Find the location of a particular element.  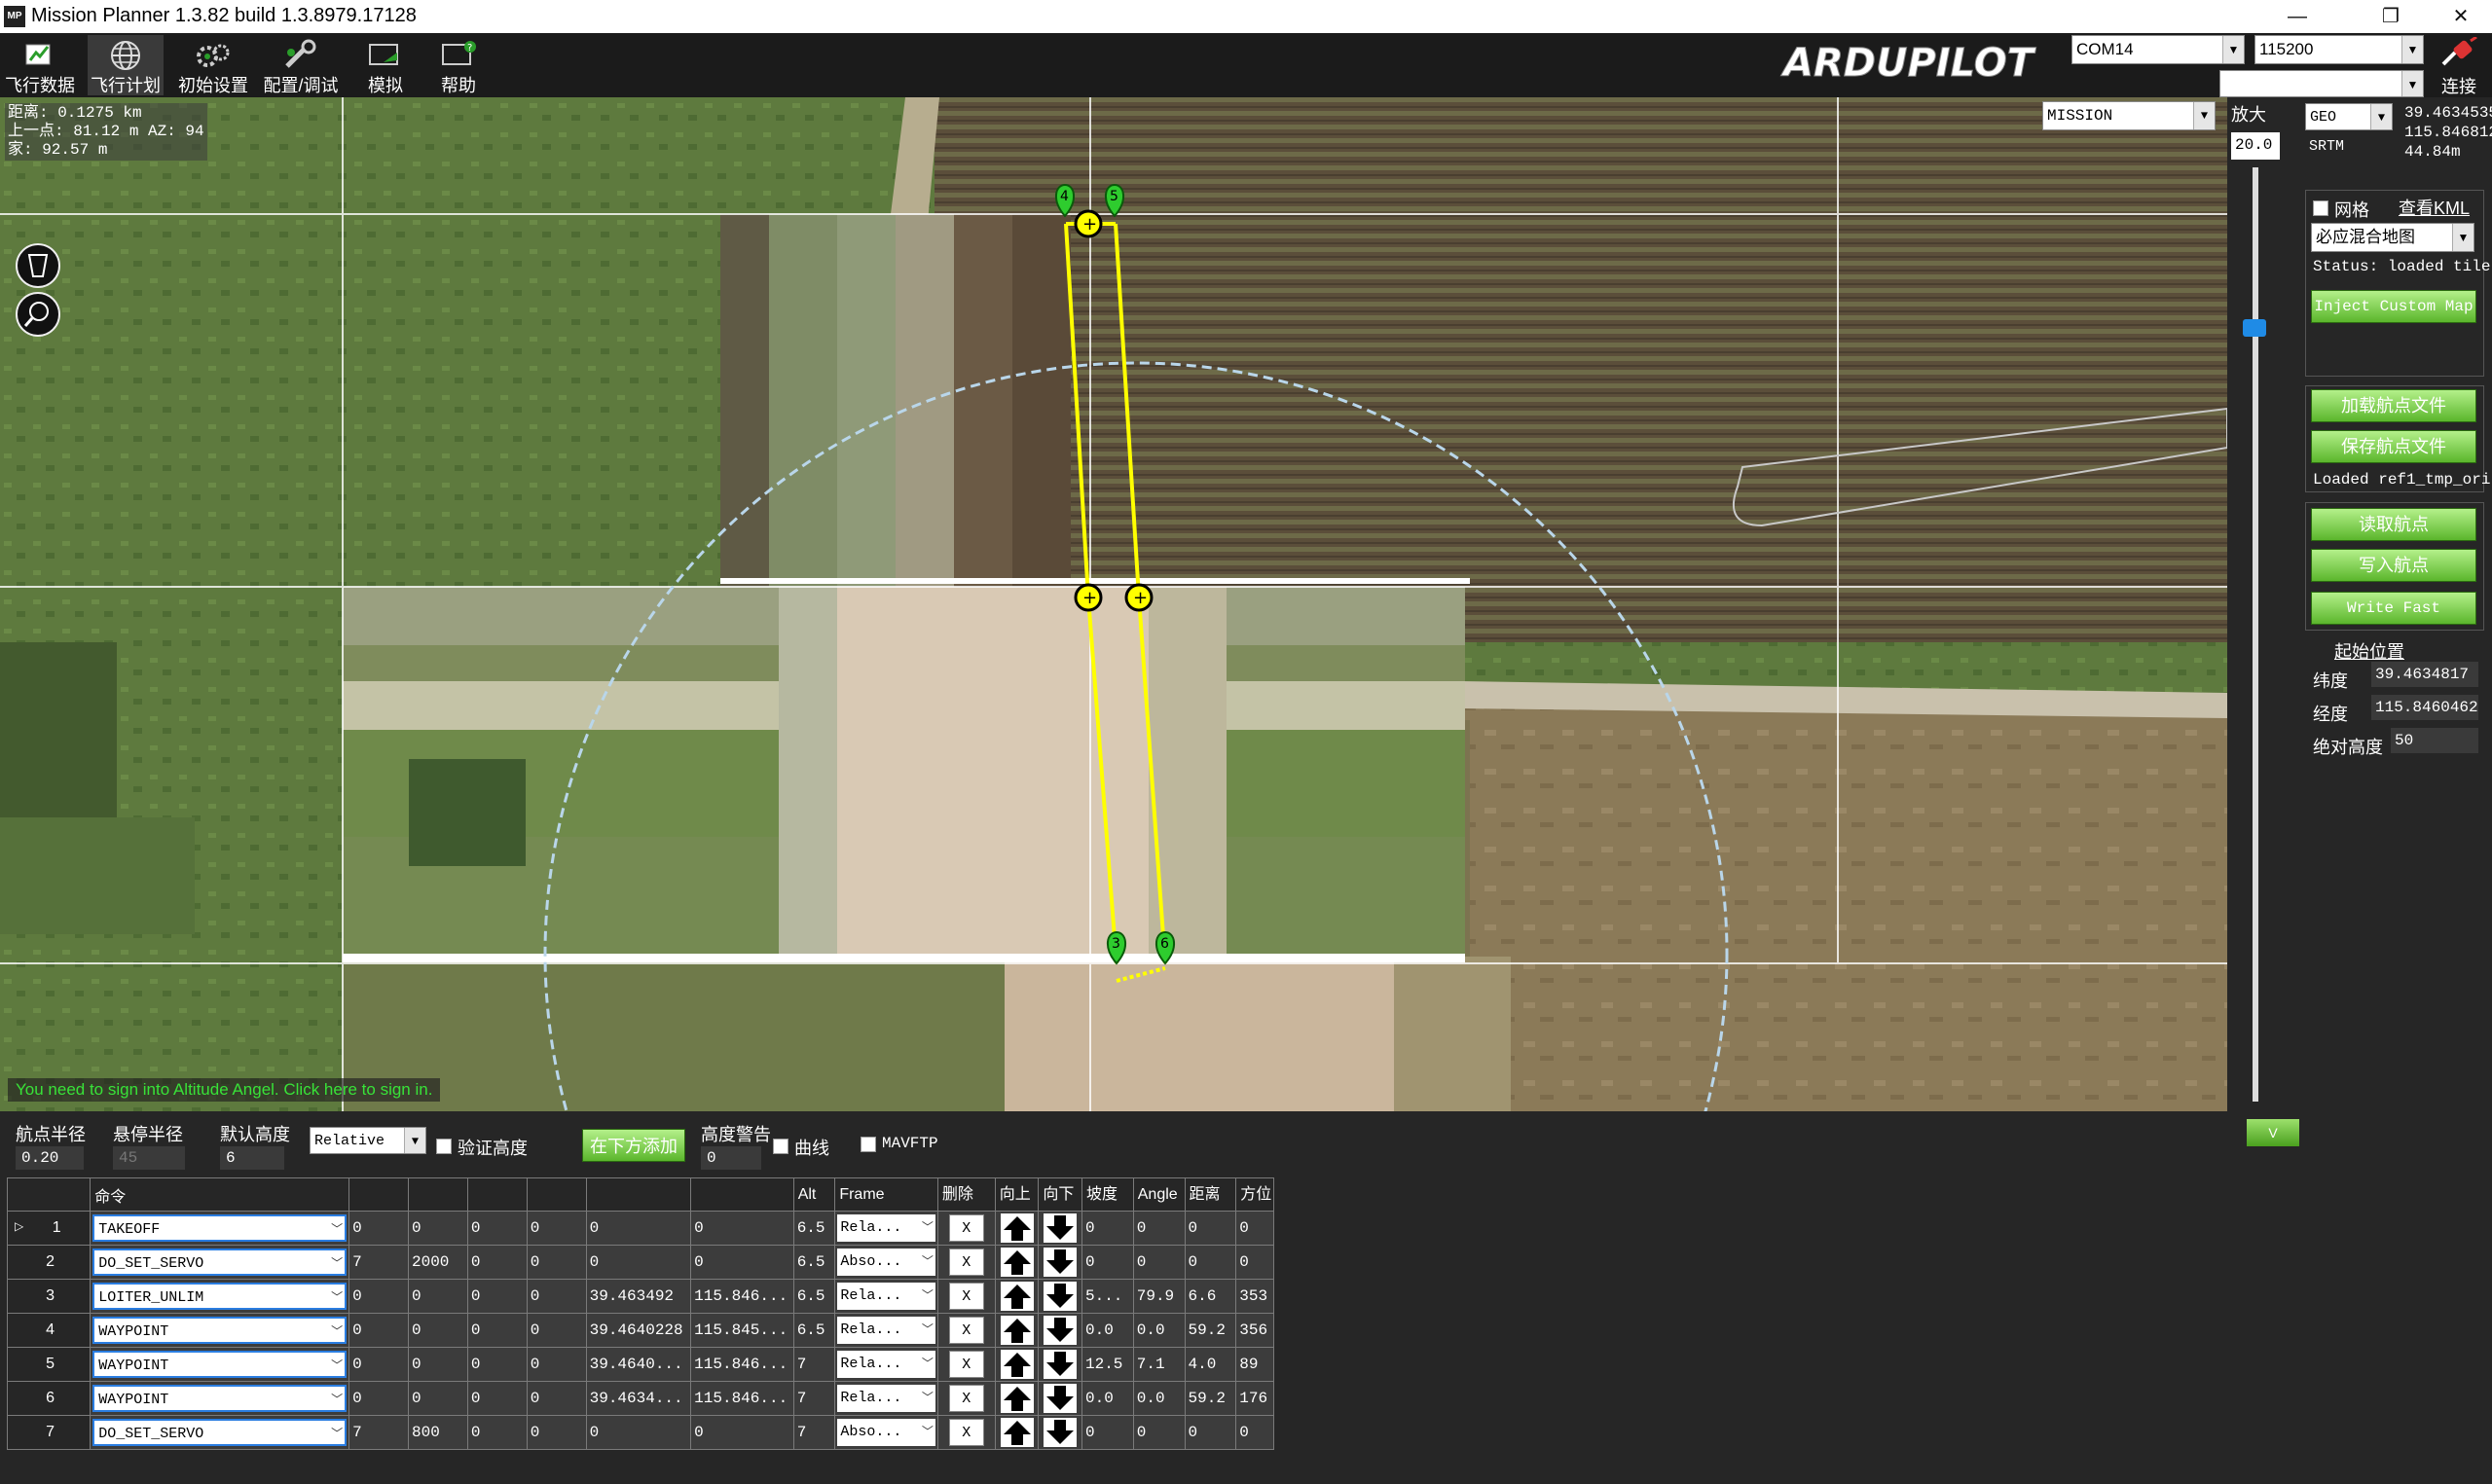

row-number: 3 is located at coordinates (49, 1296).